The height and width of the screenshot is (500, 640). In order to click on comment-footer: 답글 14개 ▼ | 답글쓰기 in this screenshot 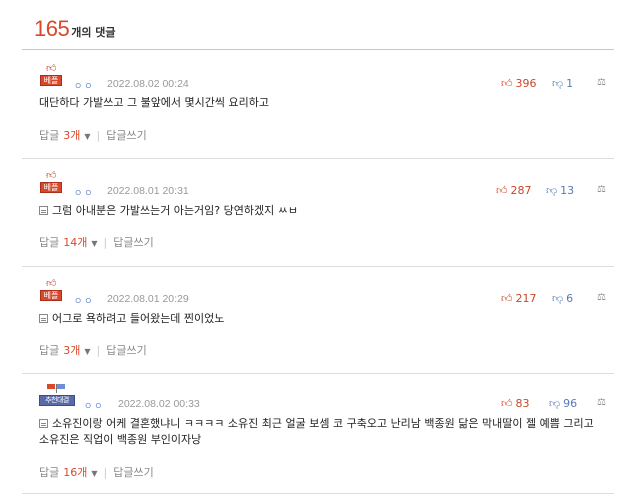, I will do `click(96, 242)`.